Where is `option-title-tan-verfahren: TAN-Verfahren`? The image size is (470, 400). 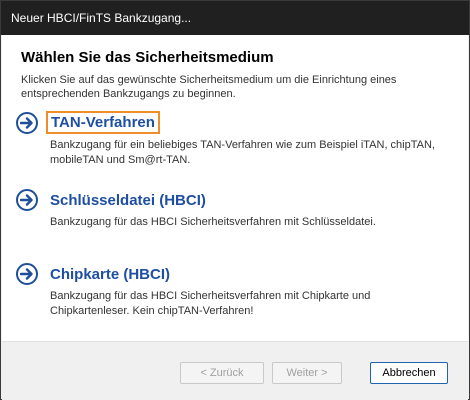
option-title-tan-verfahren: TAN-Verfahren is located at coordinates (103, 122).